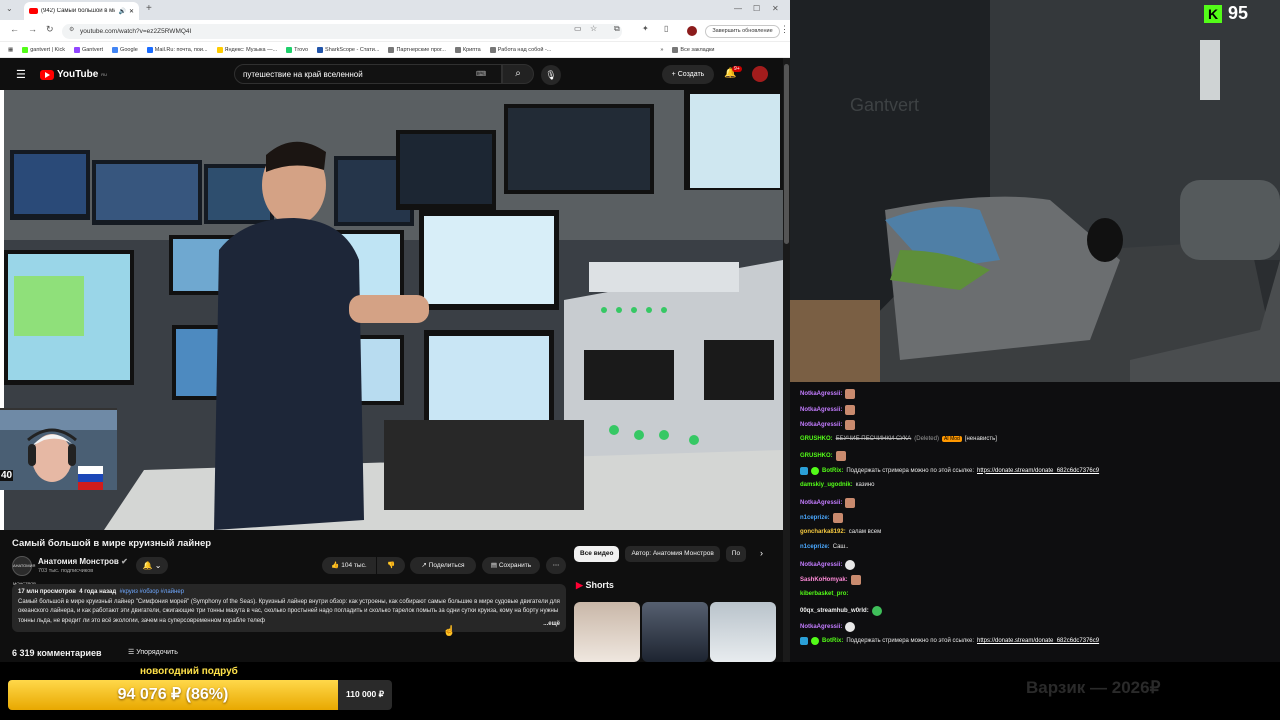 Image resolution: width=1280 pixels, height=720 pixels. What do you see at coordinates (666, 28) in the screenshot?
I see `sidepanel-icon: ▯` at bounding box center [666, 28].